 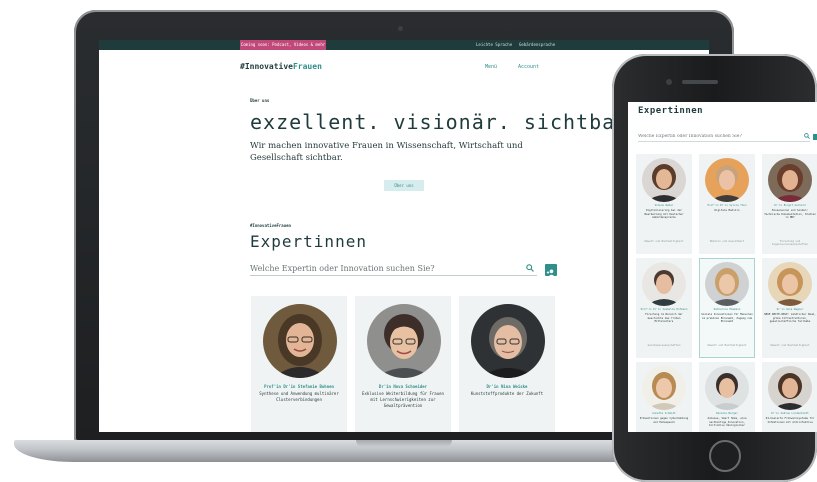 I want to click on experts-title: Expertinnen, so click(x=308, y=241).